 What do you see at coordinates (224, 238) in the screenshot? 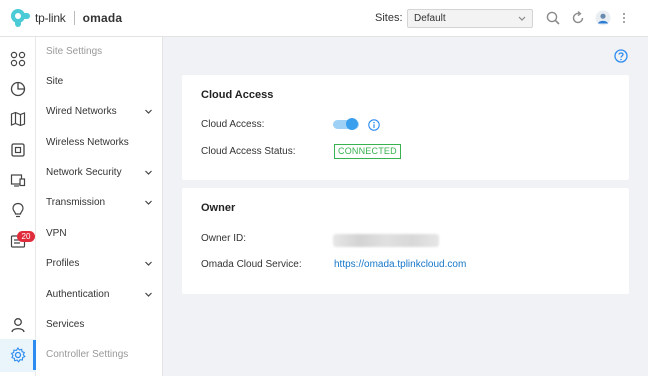
I see `owner-id-label: Owner ID:` at bounding box center [224, 238].